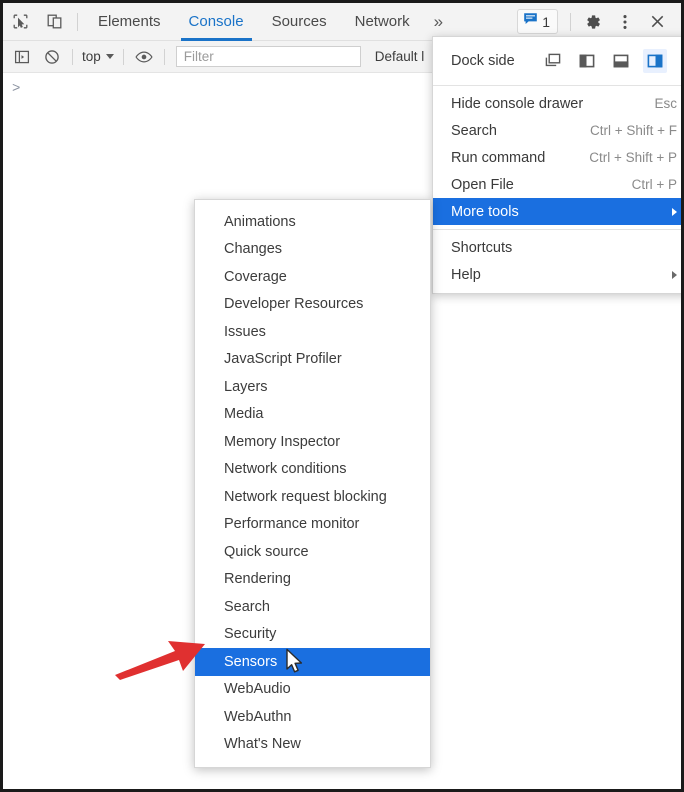  I want to click on tab-elements-label: Elements, so click(129, 21).